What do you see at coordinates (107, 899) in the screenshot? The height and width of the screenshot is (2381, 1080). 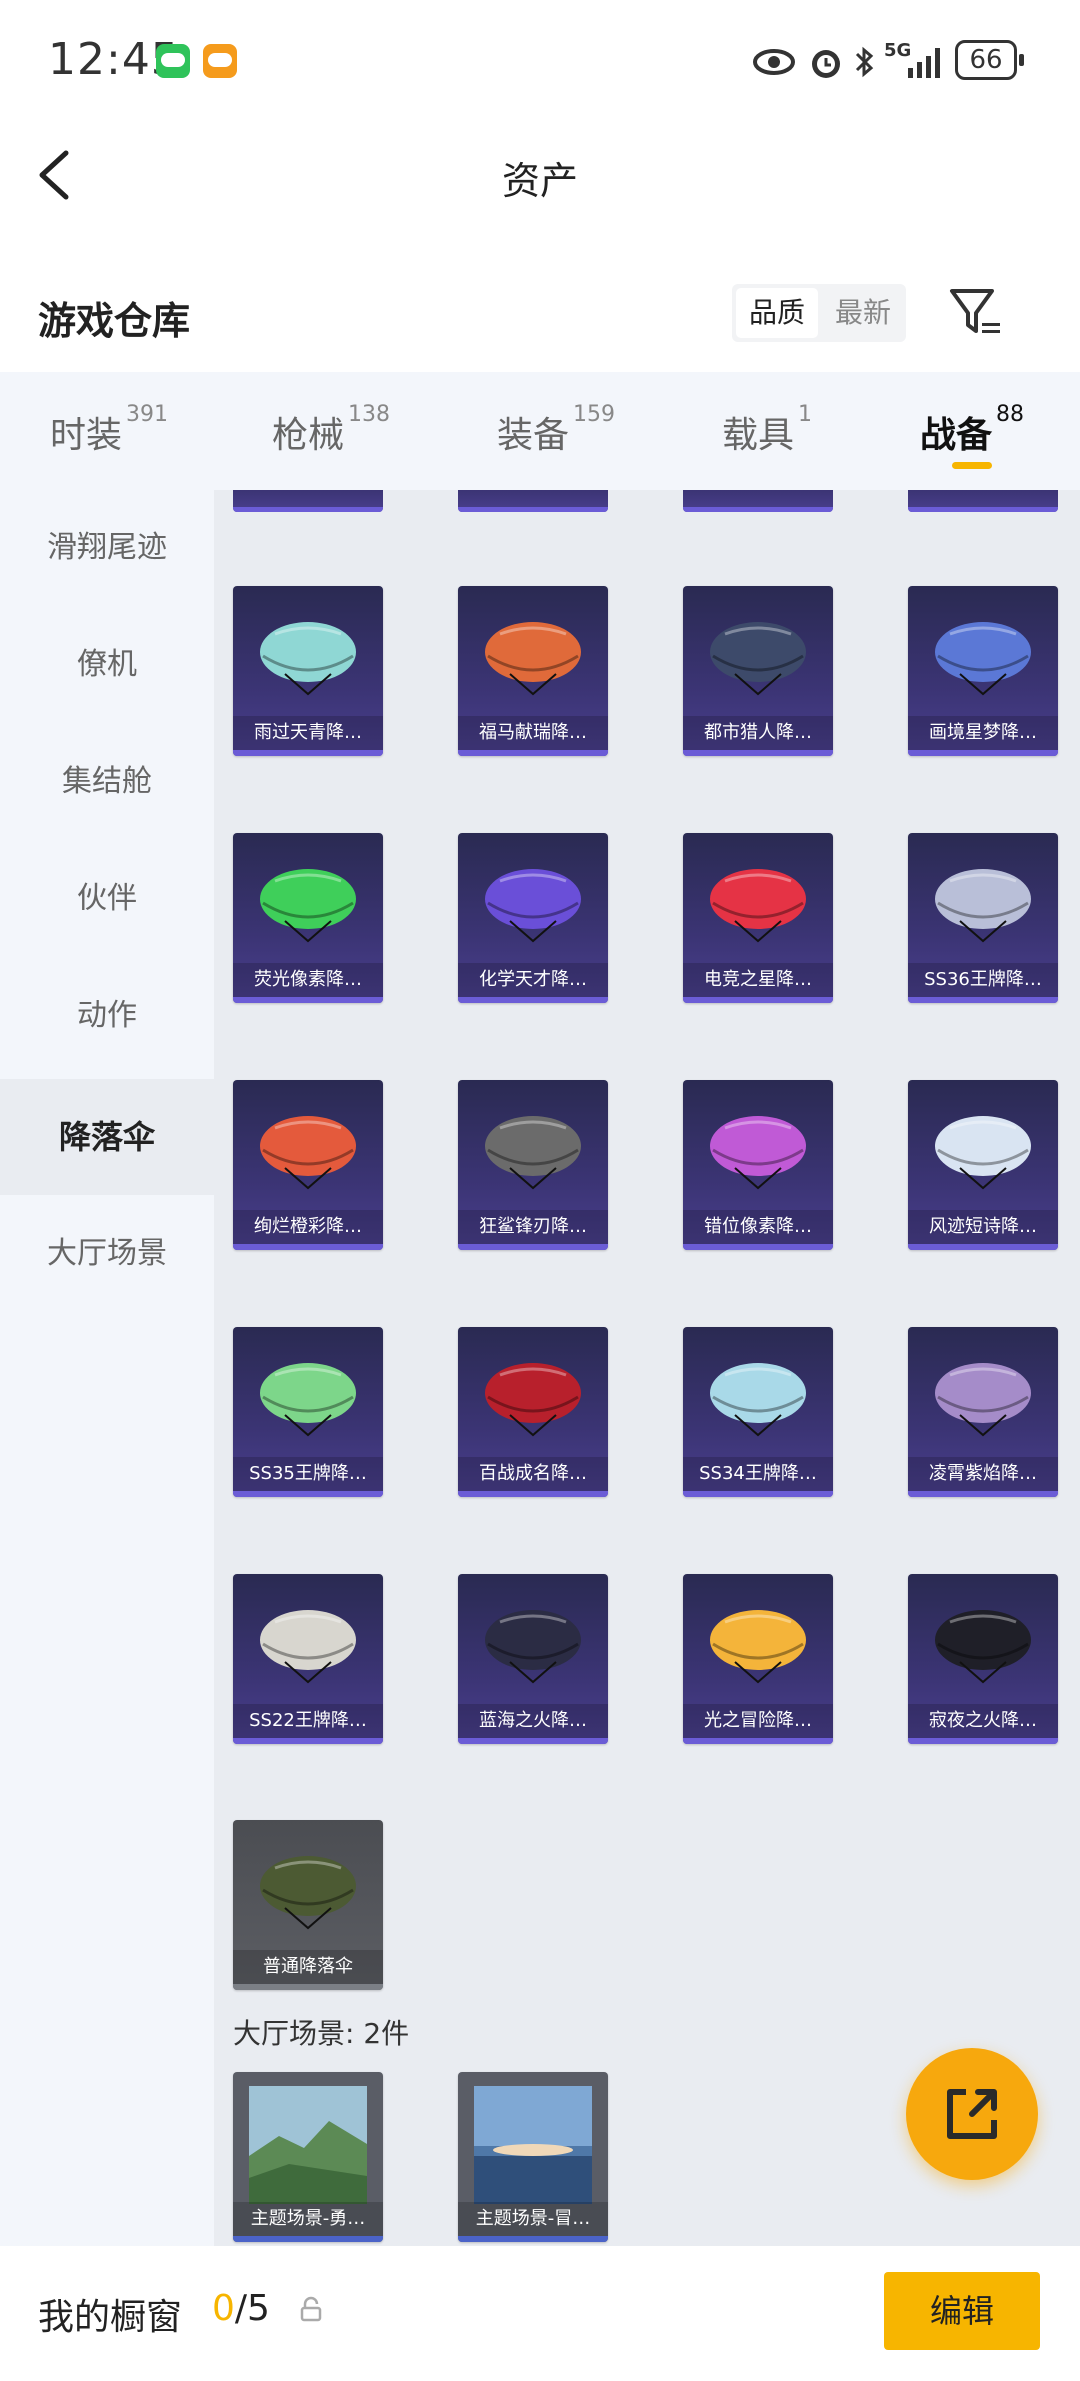 I see `sidebar-item-companion: 伙伴` at bounding box center [107, 899].